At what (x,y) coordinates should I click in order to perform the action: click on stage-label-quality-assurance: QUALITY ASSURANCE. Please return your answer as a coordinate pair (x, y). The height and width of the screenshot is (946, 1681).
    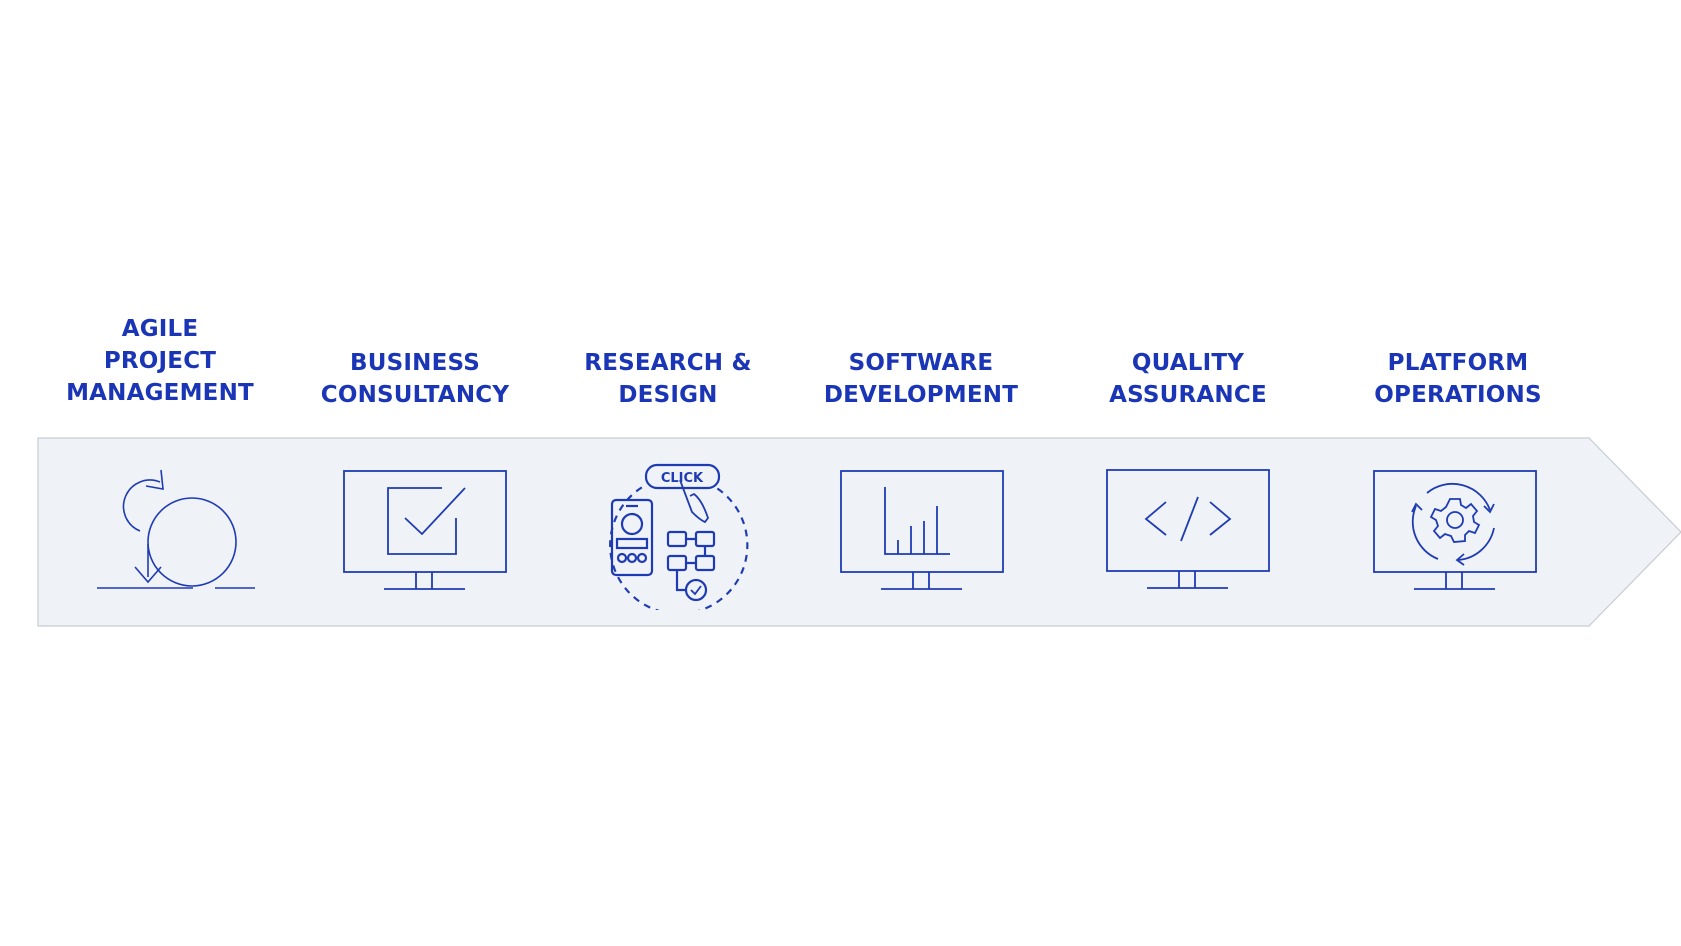
    Looking at the image, I should click on (1188, 379).